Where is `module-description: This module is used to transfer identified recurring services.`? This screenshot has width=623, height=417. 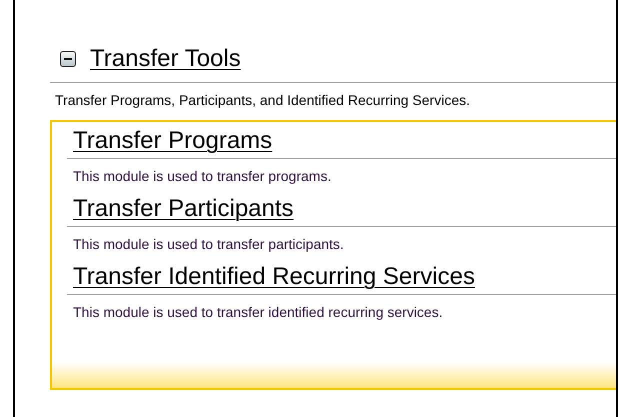 module-description: This module is used to transfer identified recurring services. is located at coordinates (258, 312).